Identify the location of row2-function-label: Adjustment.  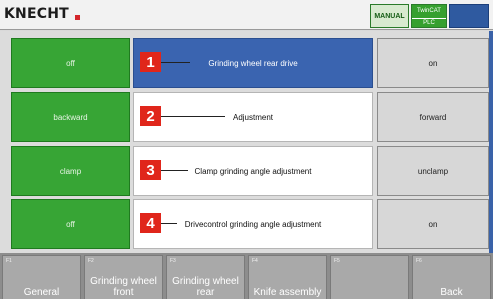
(253, 117).